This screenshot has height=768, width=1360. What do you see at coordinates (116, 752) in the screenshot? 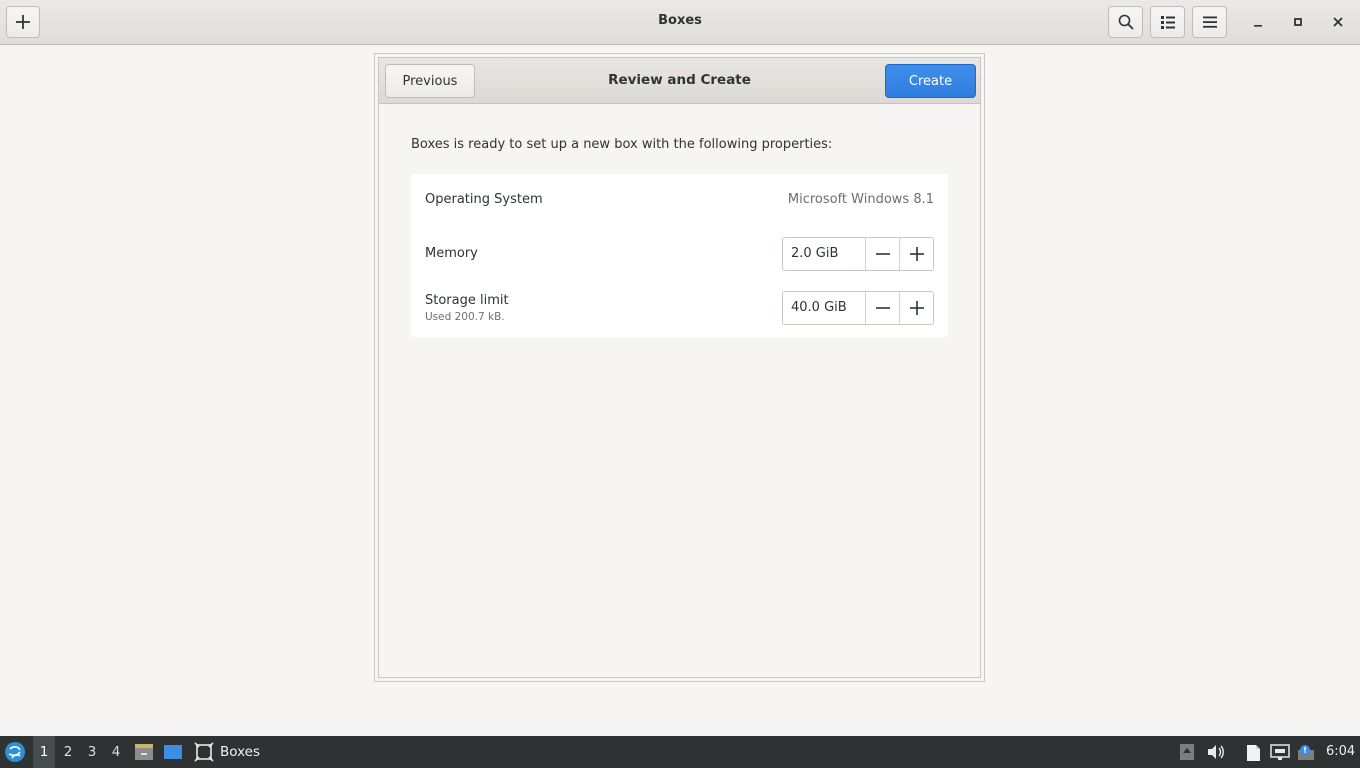
I see `workspace-4: 4` at bounding box center [116, 752].